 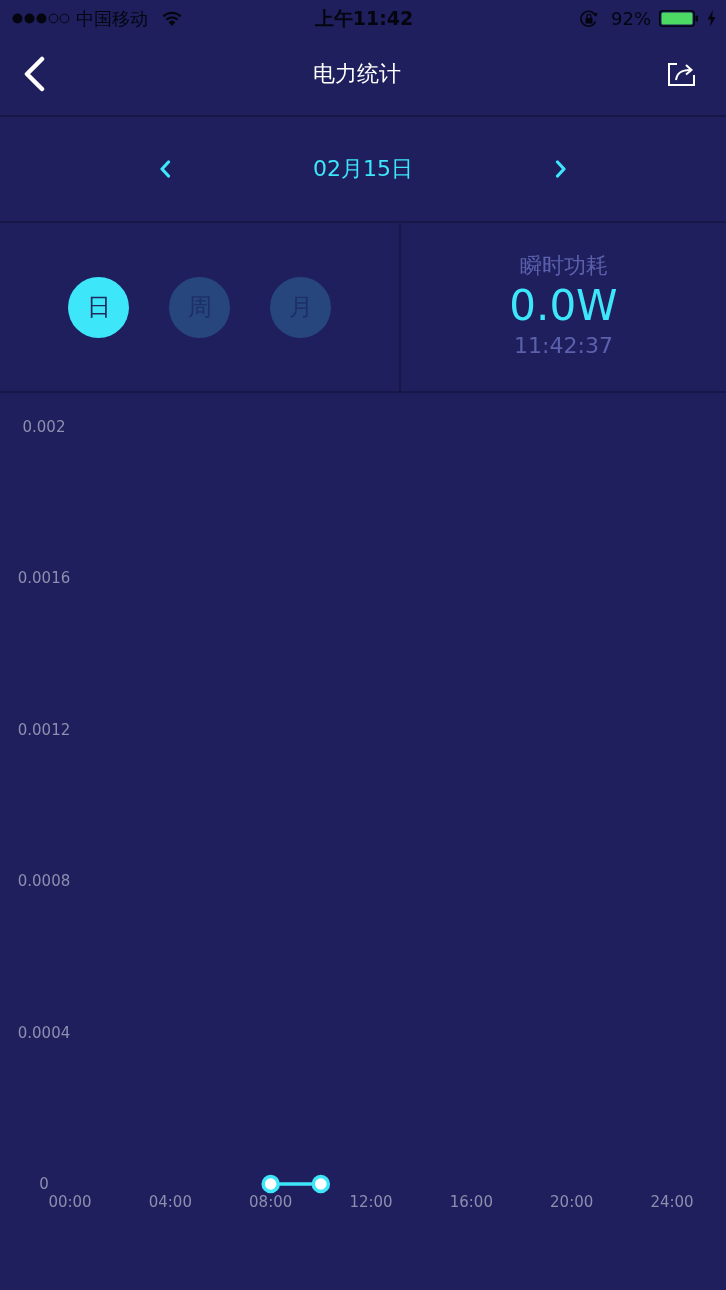 I want to click on power-label: 瞬时功耗, so click(x=563, y=266).